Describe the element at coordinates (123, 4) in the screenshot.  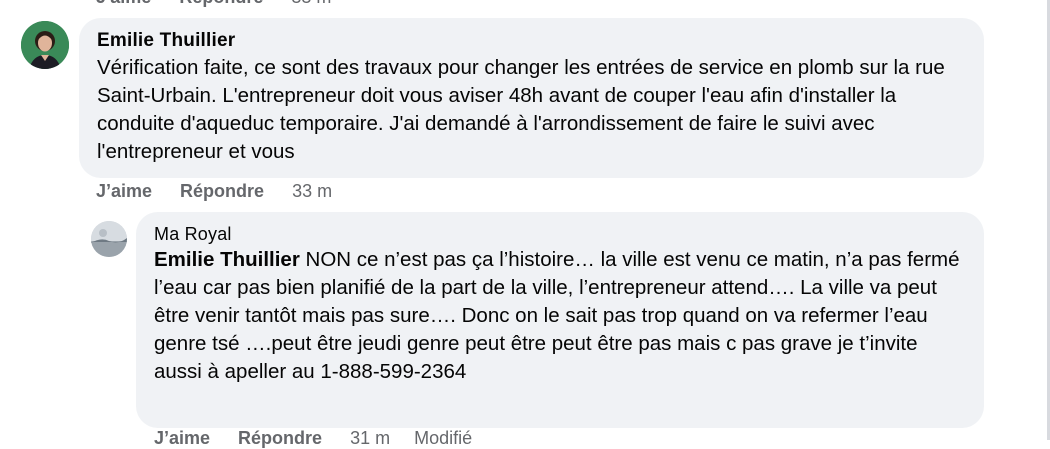
I see `like-button: J'aime` at that location.